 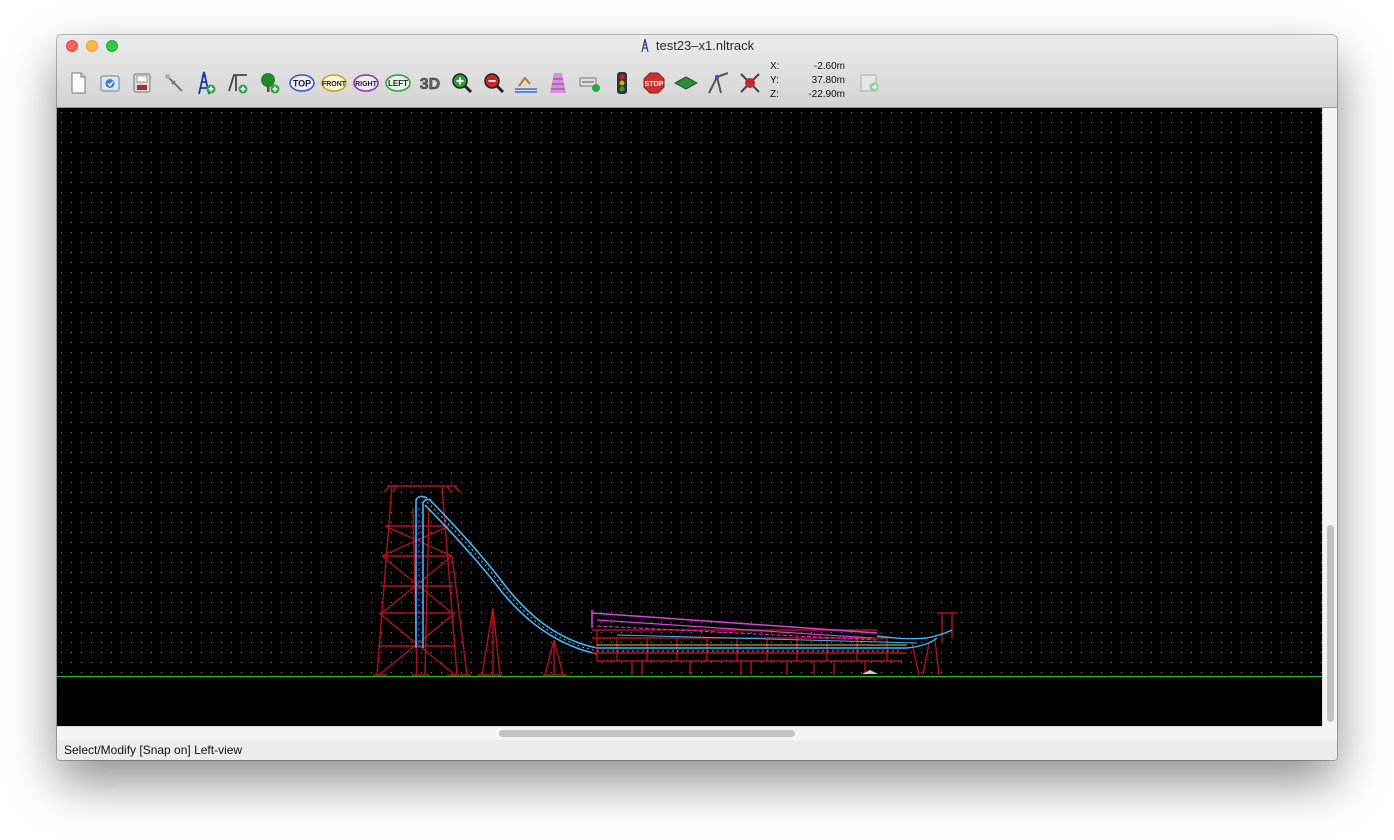 What do you see at coordinates (142, 83) in the screenshot?
I see `save-file-icon` at bounding box center [142, 83].